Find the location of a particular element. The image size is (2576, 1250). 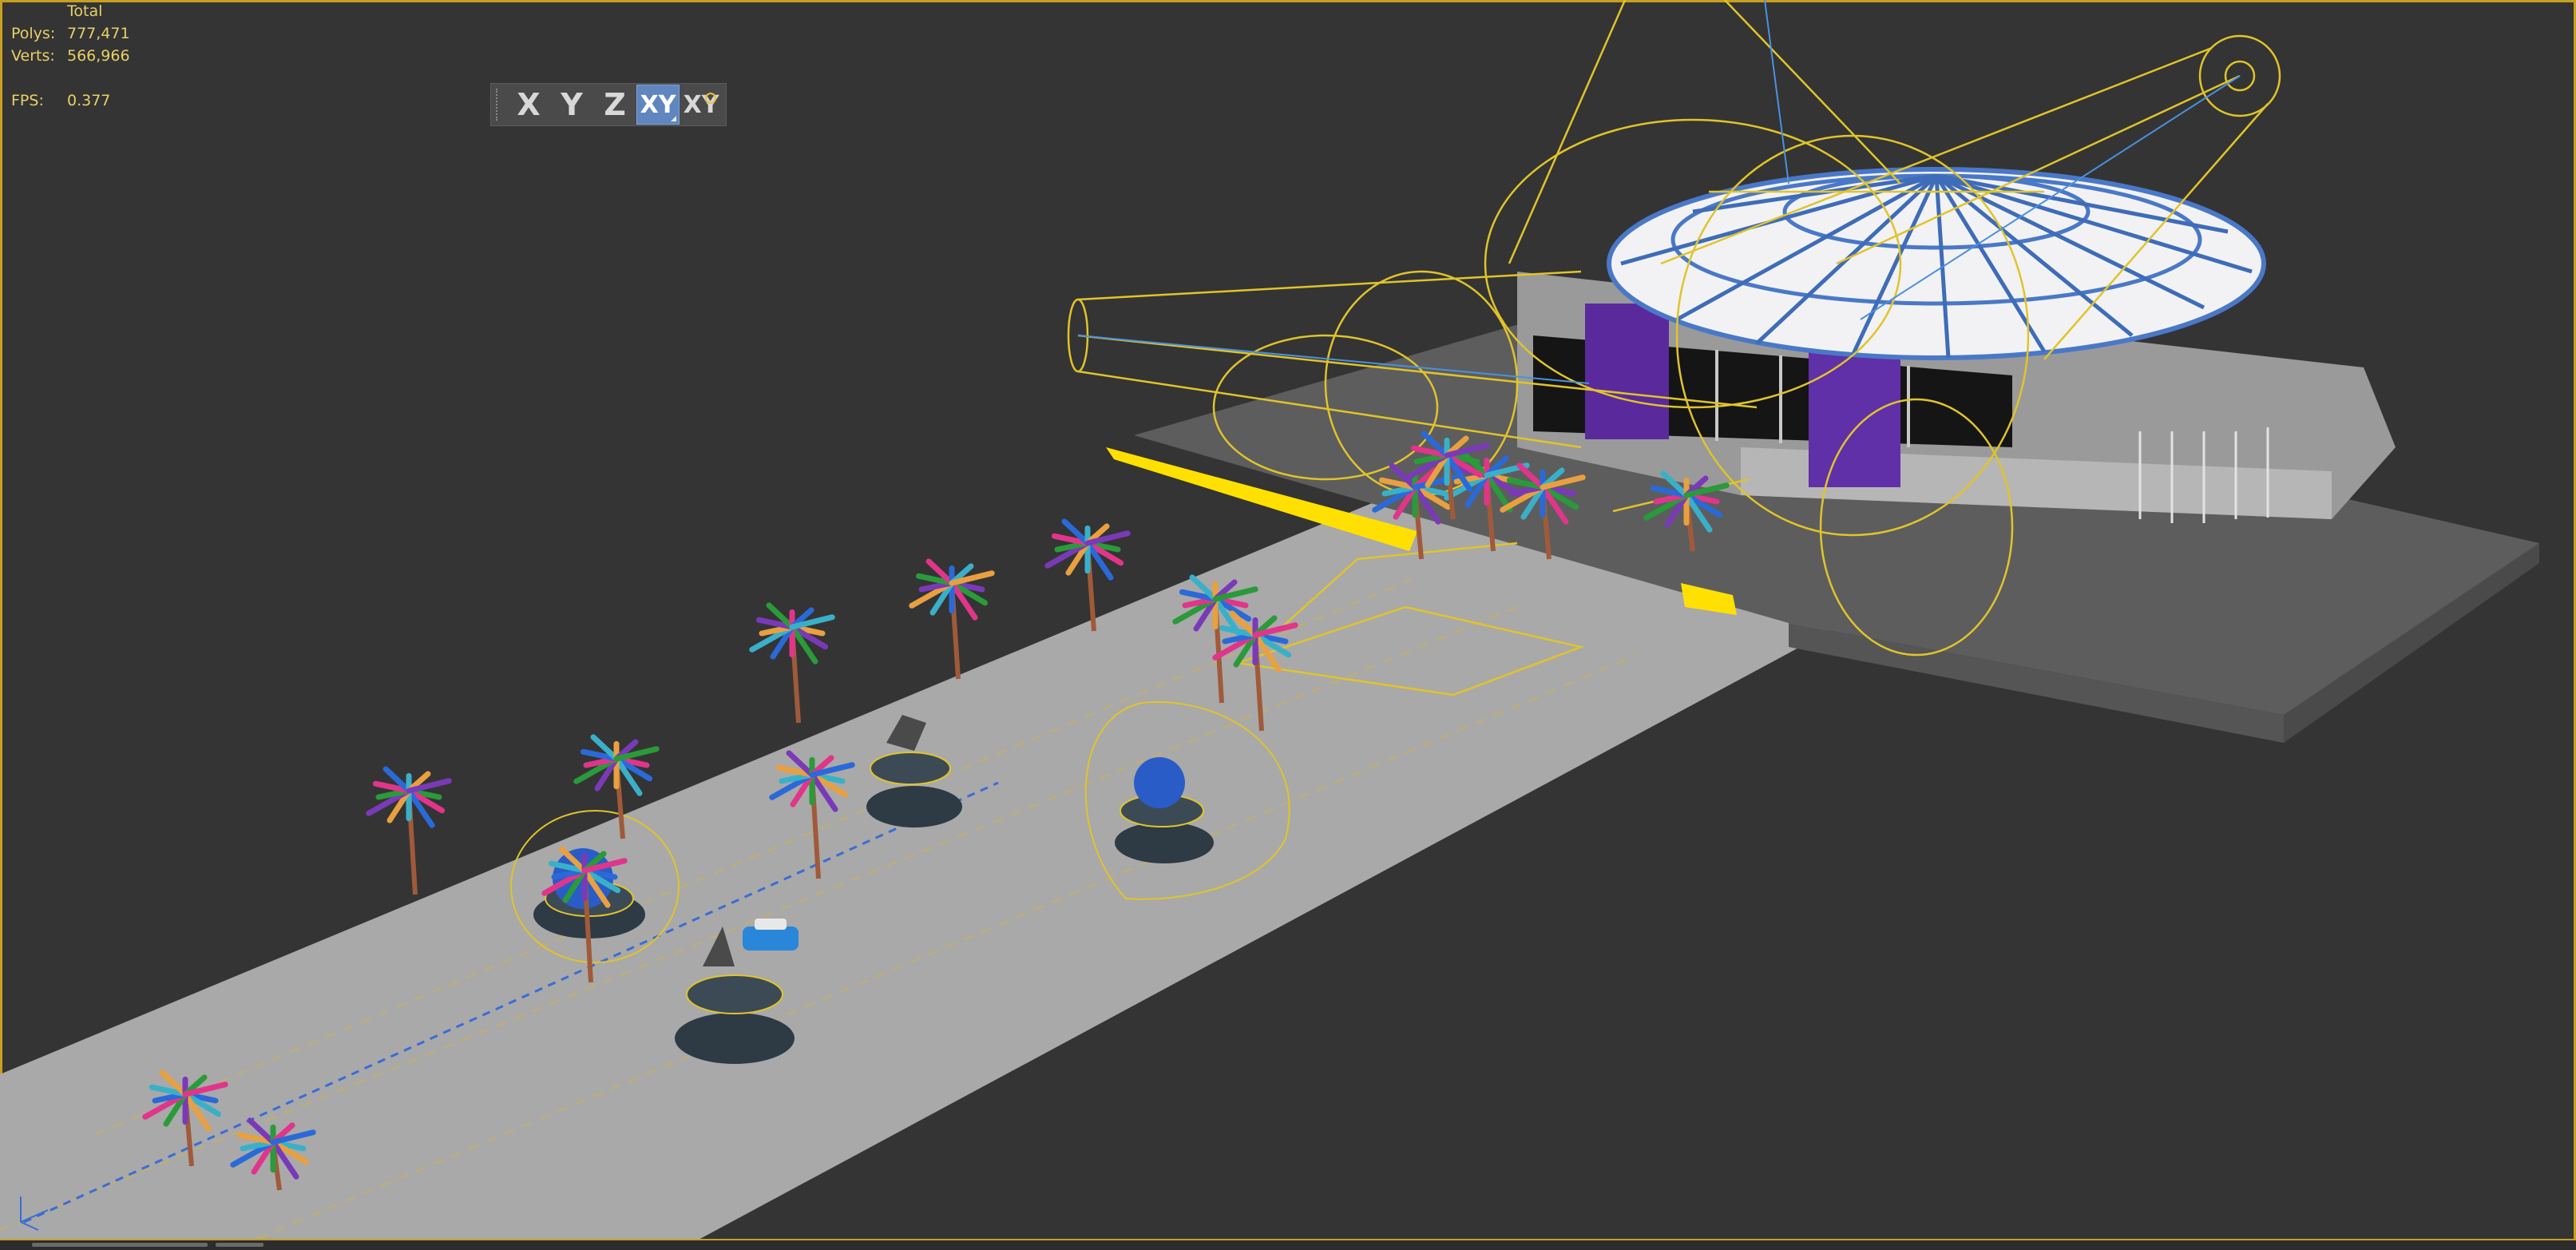

axis-constraints-toolbar: X Y Z XY XY is located at coordinates (608, 105).